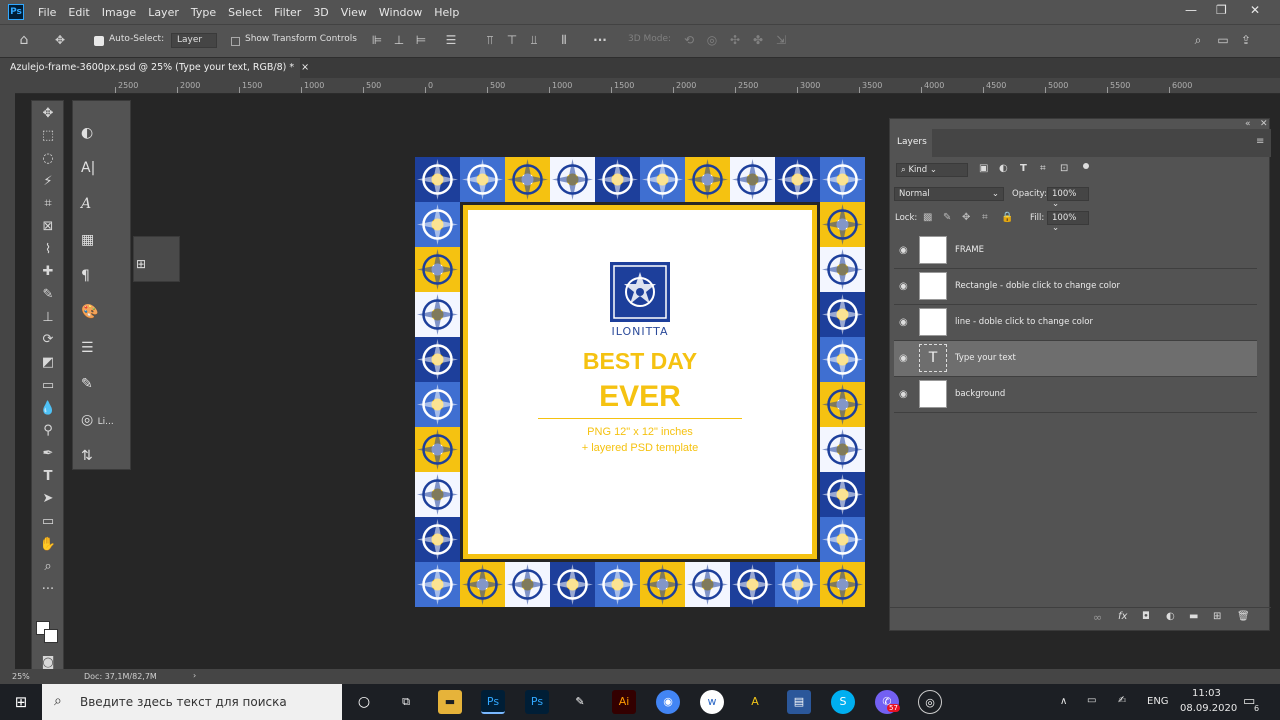 Image resolution: width=1280 pixels, height=720 pixels. I want to click on minimize-button: —, so click(1191, 10).